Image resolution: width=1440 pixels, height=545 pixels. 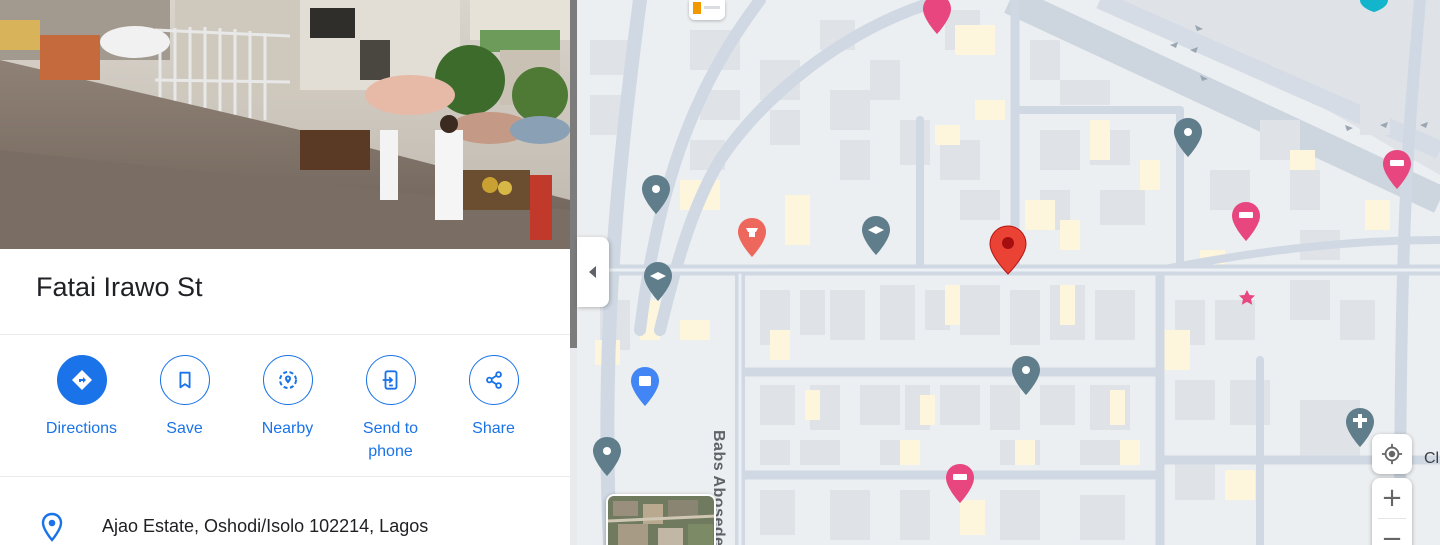 I want to click on collapse-panel-button, so click(x=593, y=272).